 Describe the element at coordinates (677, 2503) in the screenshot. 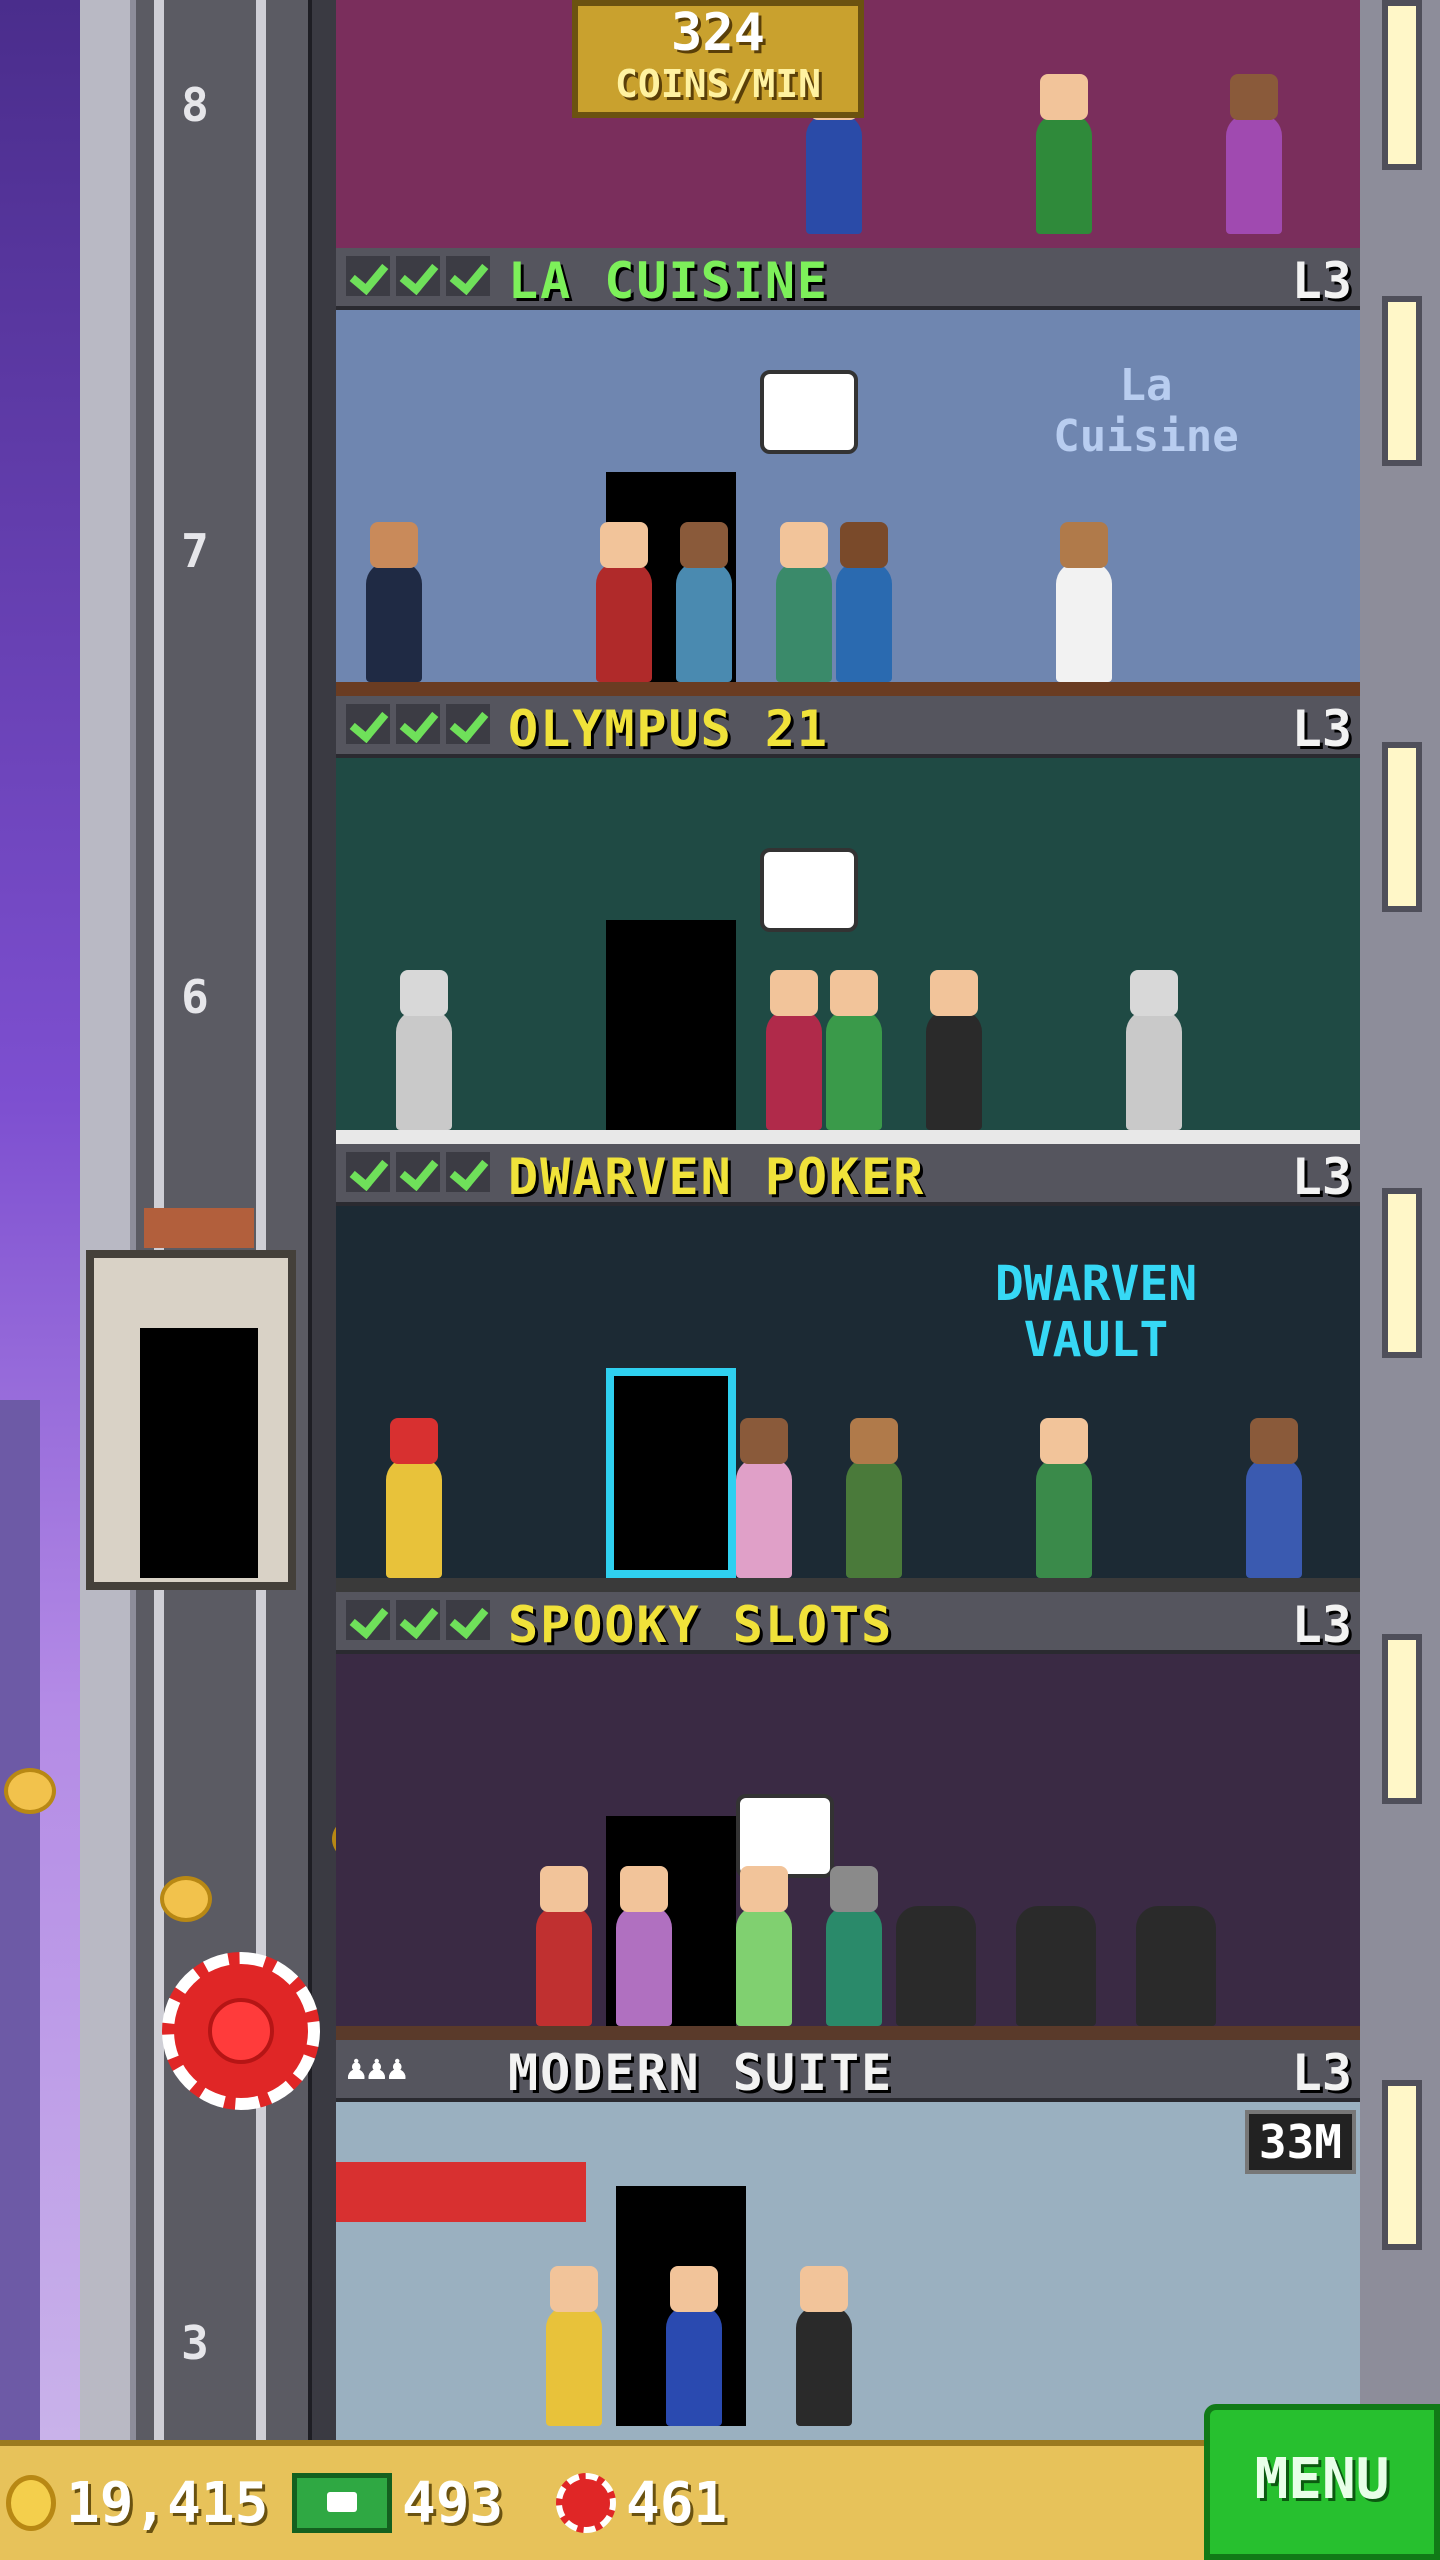

I see `chips-value: 461` at that location.